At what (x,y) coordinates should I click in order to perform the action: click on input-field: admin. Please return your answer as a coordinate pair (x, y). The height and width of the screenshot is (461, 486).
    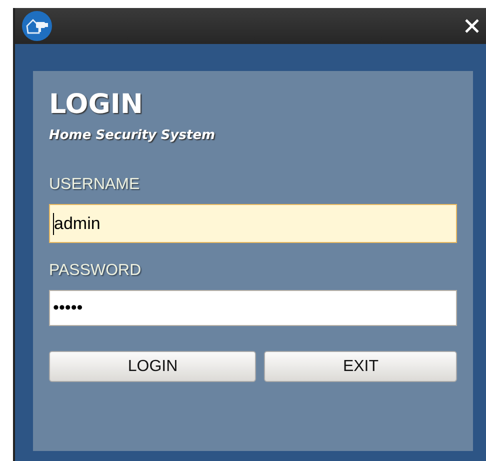
    Looking at the image, I should click on (253, 223).